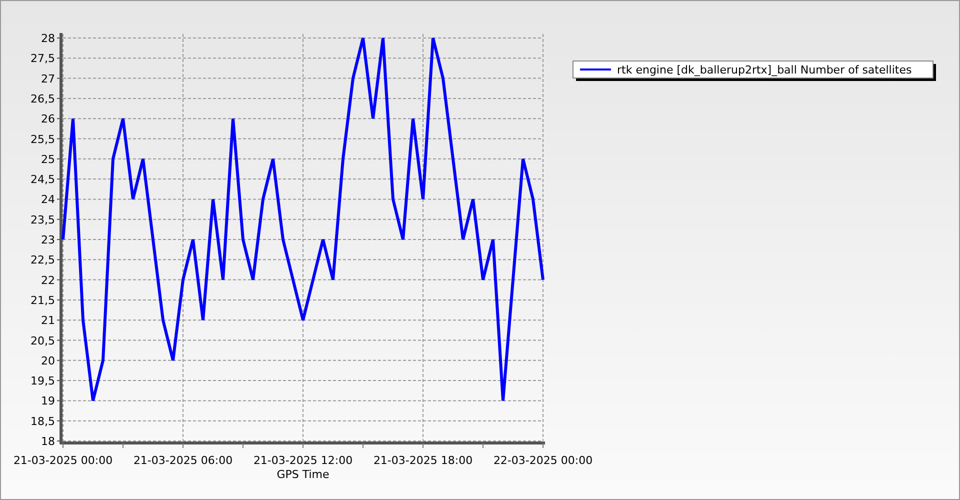 This screenshot has width=960, height=500. I want to click on axis-label: 28, so click(48, 38).